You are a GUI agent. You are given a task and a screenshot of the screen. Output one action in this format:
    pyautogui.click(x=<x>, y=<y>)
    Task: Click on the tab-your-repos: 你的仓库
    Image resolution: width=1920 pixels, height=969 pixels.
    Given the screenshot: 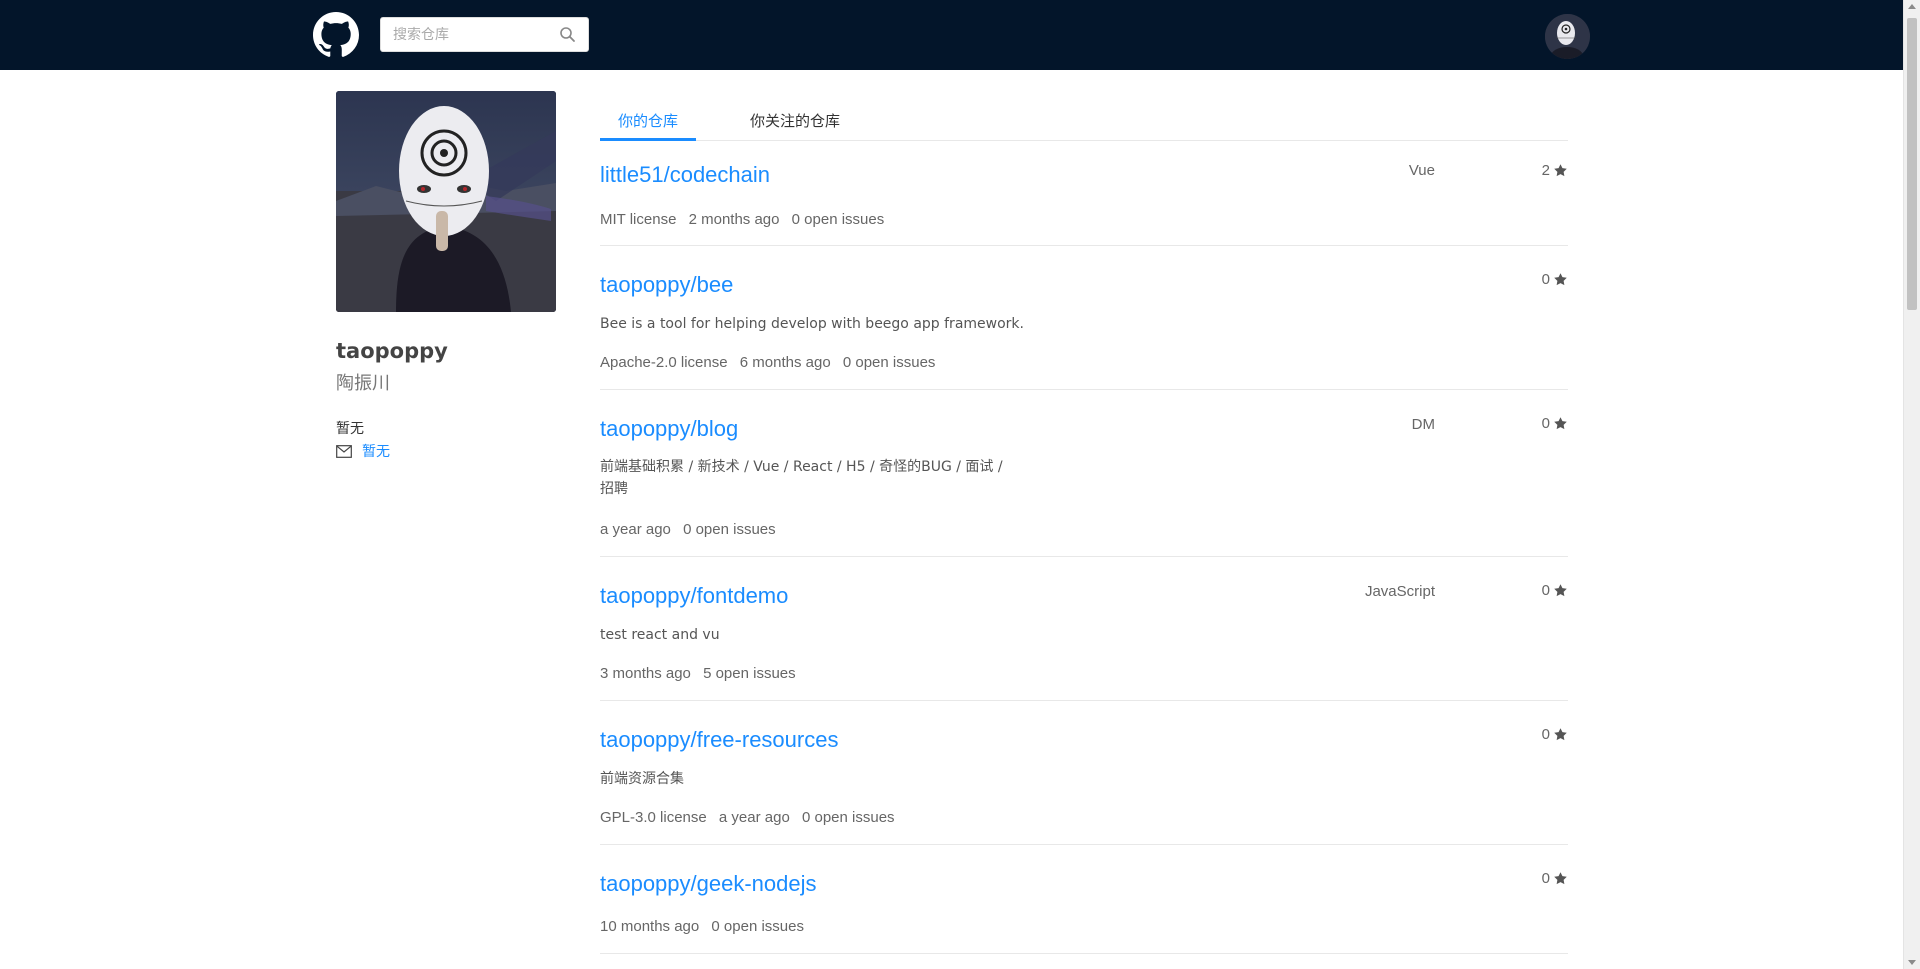 What is the action you would take?
    pyautogui.click(x=648, y=125)
    